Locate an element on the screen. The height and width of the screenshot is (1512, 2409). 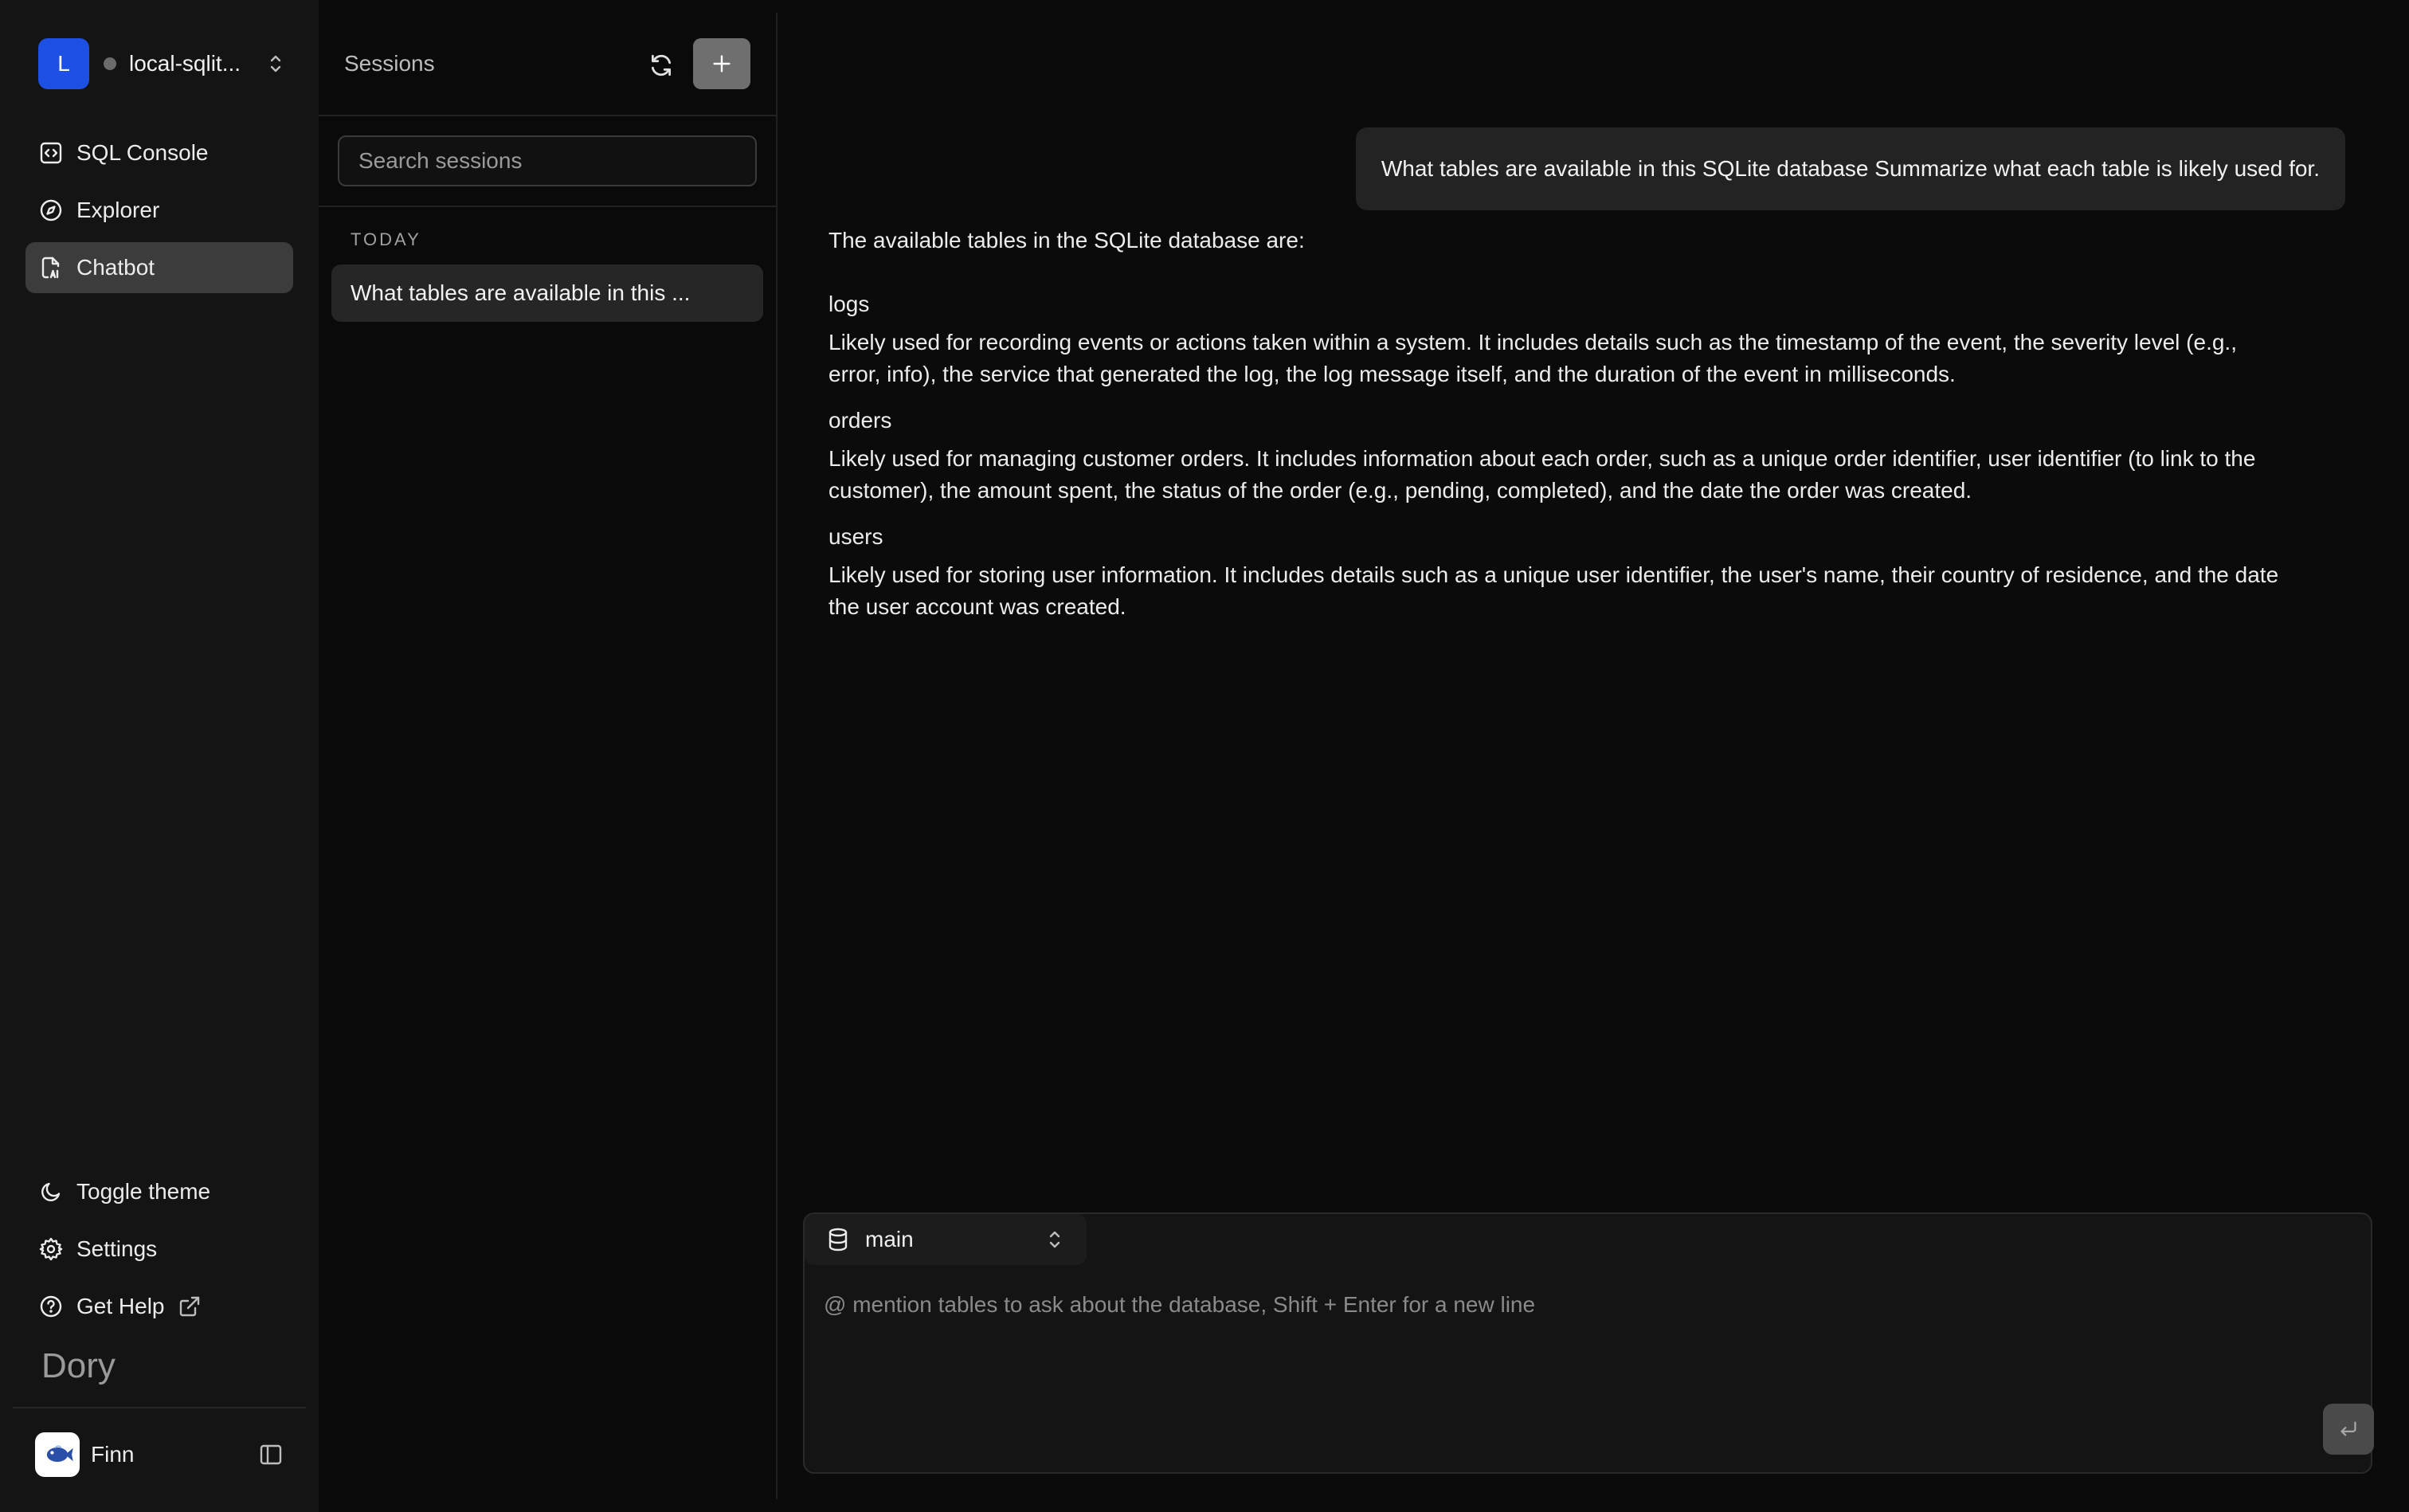
fish-avatar-icon is located at coordinates (59, 1454).